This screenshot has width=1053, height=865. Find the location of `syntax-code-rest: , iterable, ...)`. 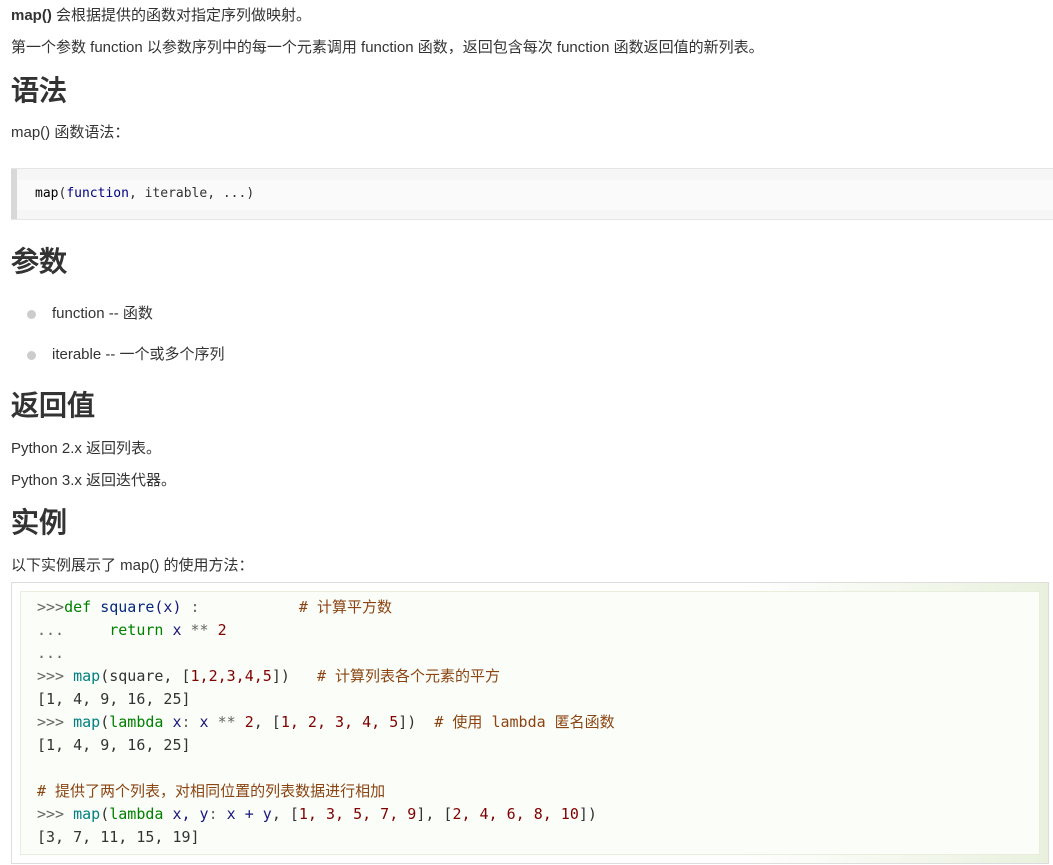

syntax-code-rest: , iterable, ...) is located at coordinates (191, 193).